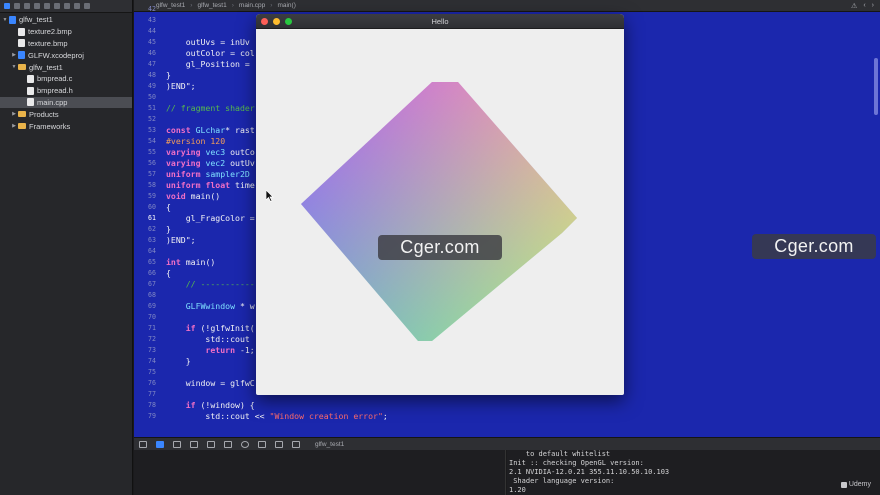 This screenshot has width=880, height=495. I want to click on code-line: varying vec3 outCo, so click(210, 152).